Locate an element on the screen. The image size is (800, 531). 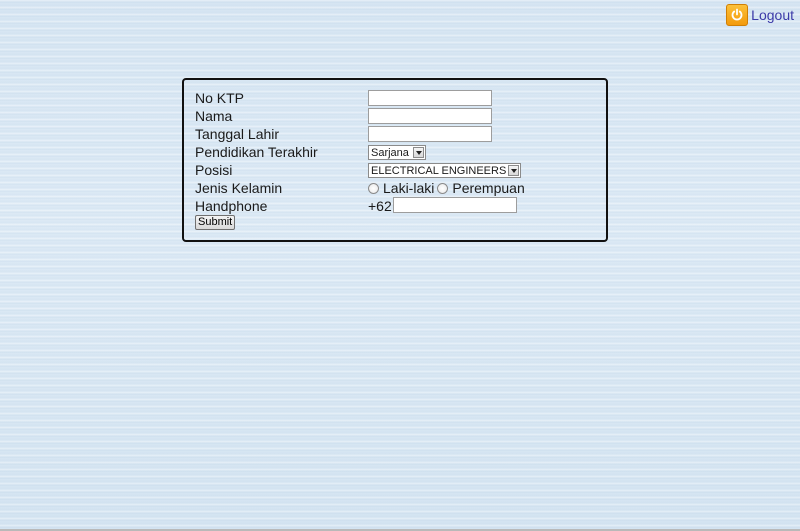
posisi-label: Posisi is located at coordinates (214, 170).